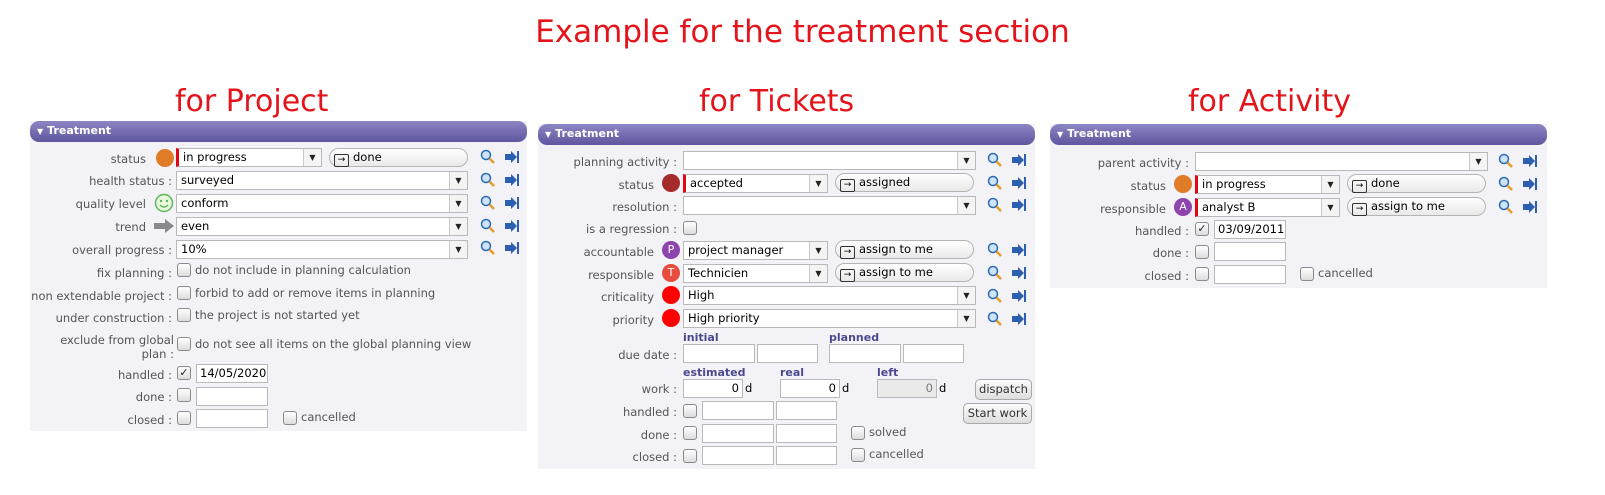 The height and width of the screenshot is (495, 1605). What do you see at coordinates (322, 180) in the screenshot?
I see `health-status-select: surveyed ▼` at bounding box center [322, 180].